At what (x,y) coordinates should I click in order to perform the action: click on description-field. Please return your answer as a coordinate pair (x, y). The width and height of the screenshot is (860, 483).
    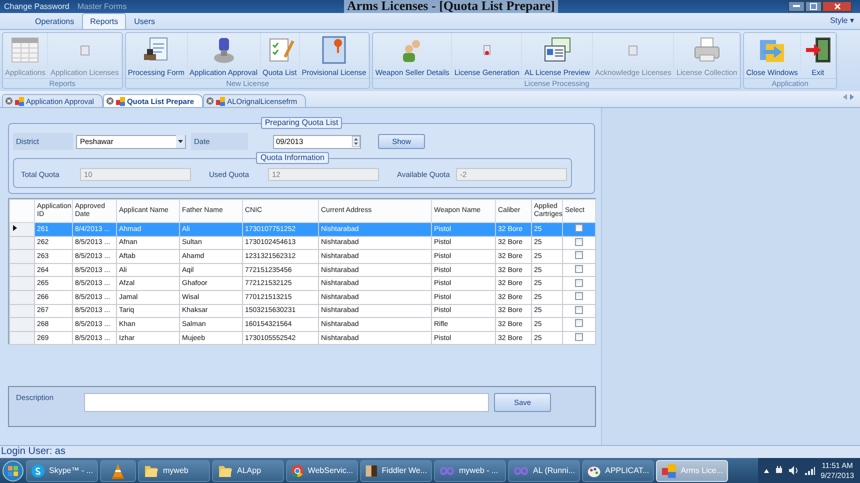
    Looking at the image, I should click on (286, 402).